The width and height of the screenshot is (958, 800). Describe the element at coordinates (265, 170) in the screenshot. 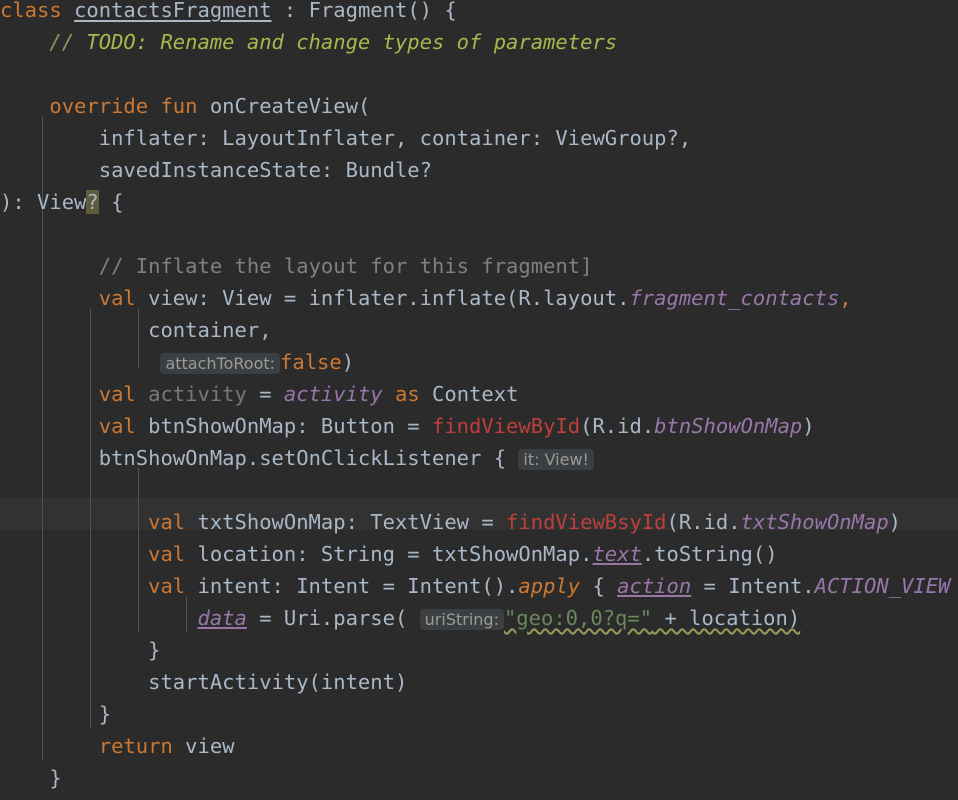

I see `param-savedinstancestate: savedInstanceState: Bundle?` at that location.